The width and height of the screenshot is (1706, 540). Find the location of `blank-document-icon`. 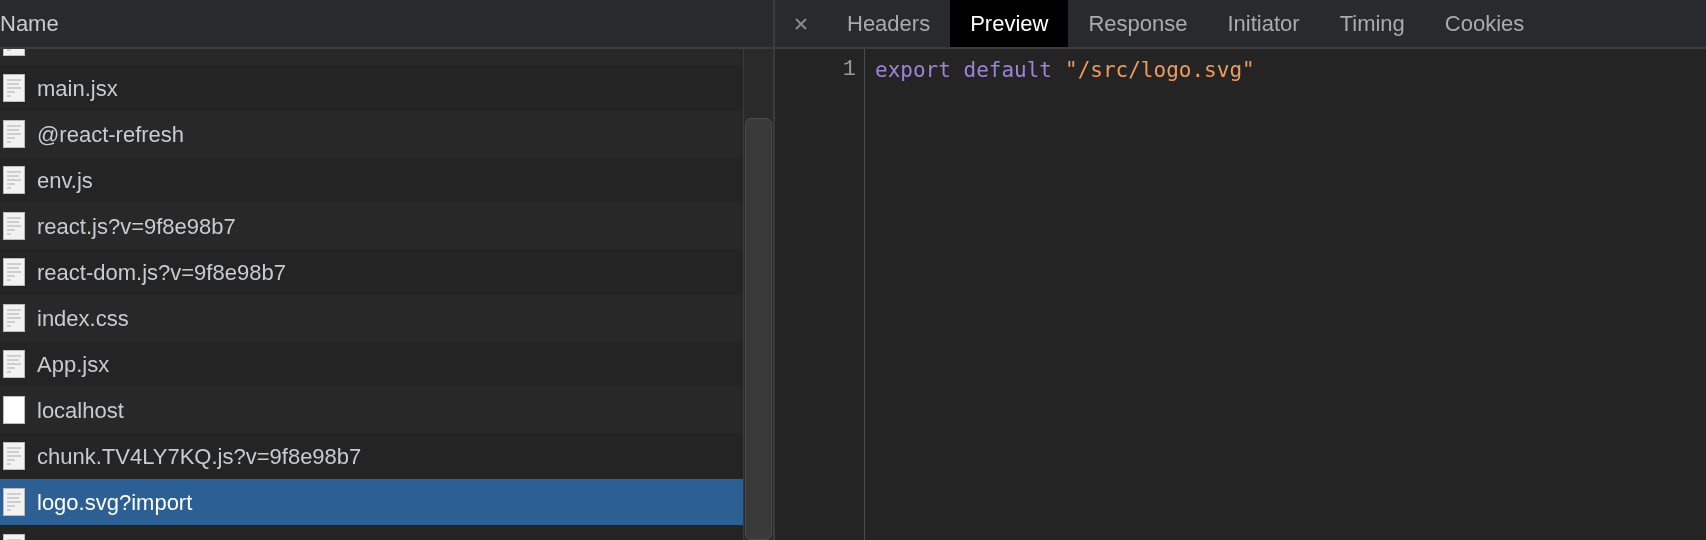

blank-document-icon is located at coordinates (14, 410).